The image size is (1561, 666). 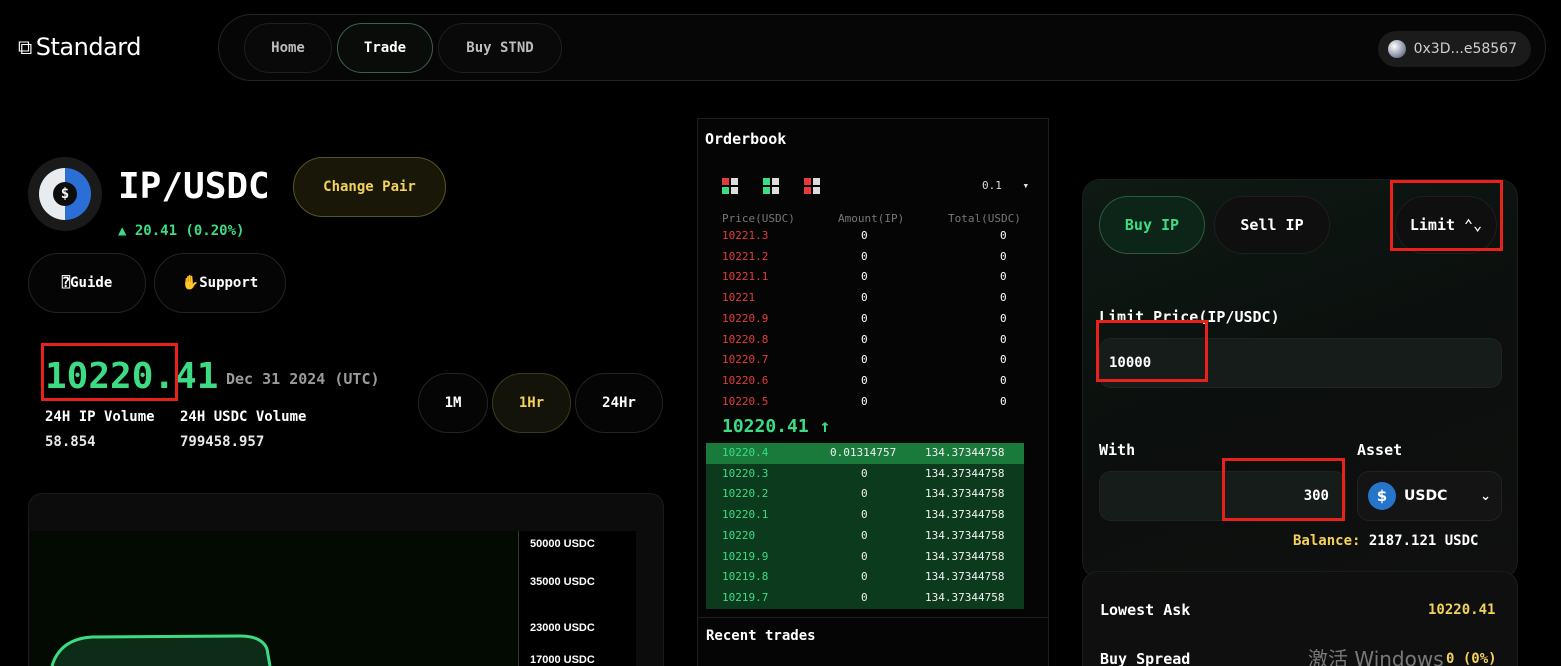 I want to click on timeframe-24hr: 24Hr, so click(x=619, y=403).